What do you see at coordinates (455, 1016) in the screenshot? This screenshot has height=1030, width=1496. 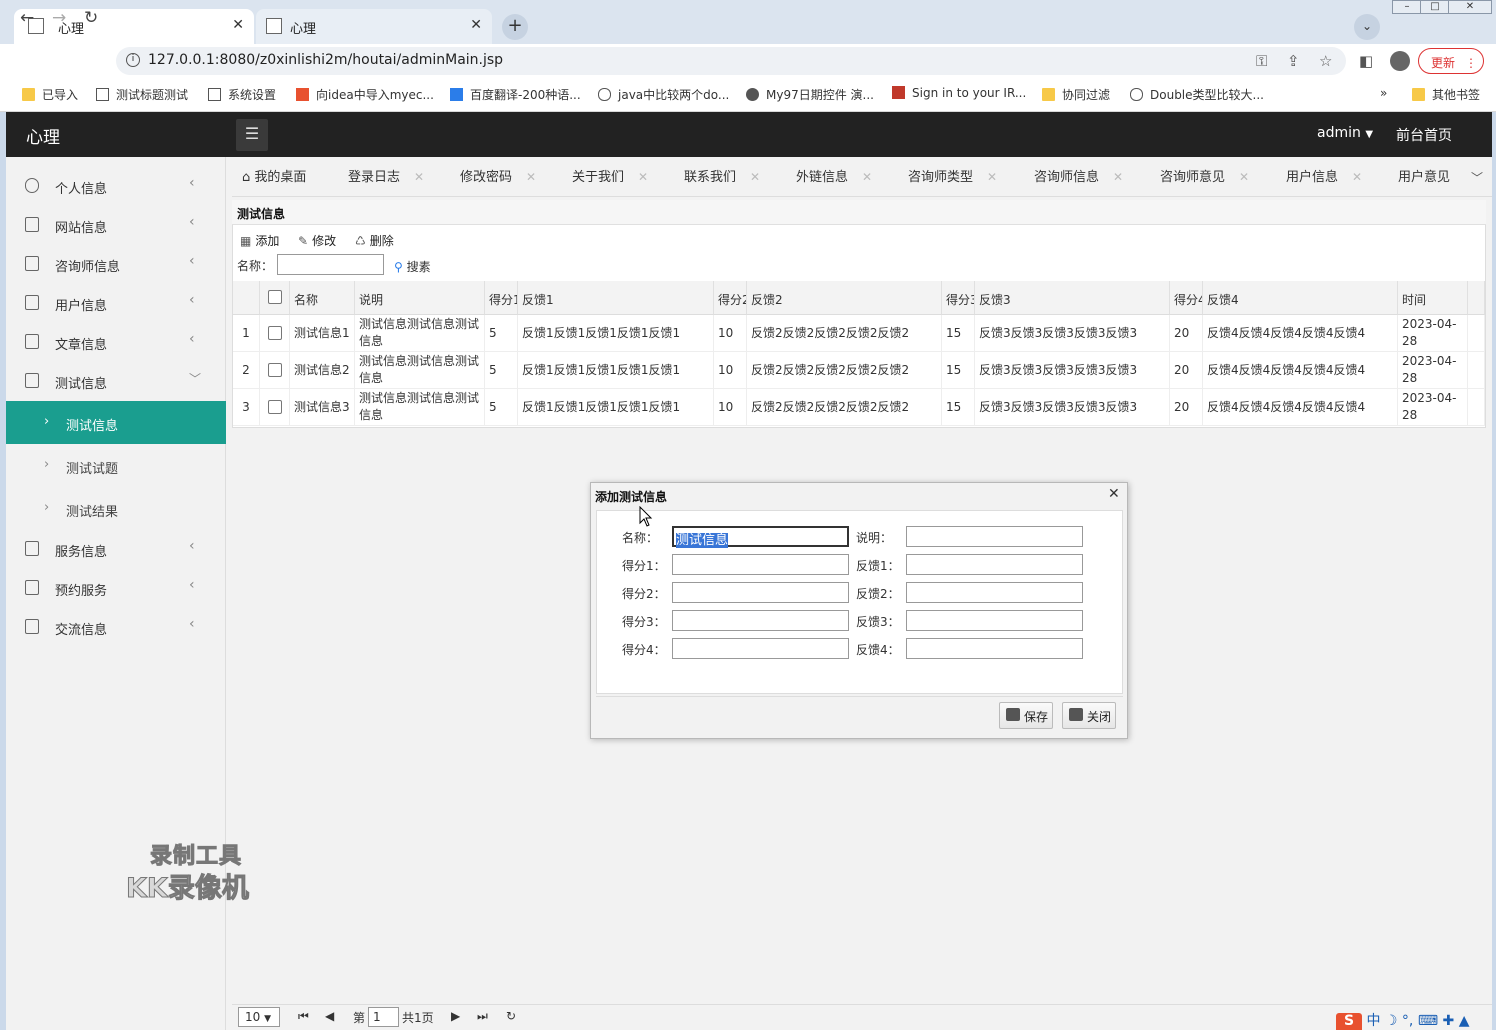 I see `next-page-icon: ▶` at bounding box center [455, 1016].